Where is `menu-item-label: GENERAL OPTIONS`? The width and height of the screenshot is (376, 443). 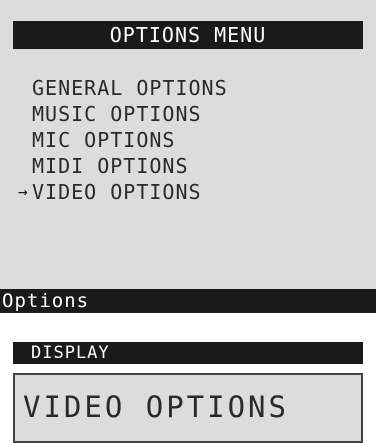 menu-item-label: GENERAL OPTIONS is located at coordinates (130, 88).